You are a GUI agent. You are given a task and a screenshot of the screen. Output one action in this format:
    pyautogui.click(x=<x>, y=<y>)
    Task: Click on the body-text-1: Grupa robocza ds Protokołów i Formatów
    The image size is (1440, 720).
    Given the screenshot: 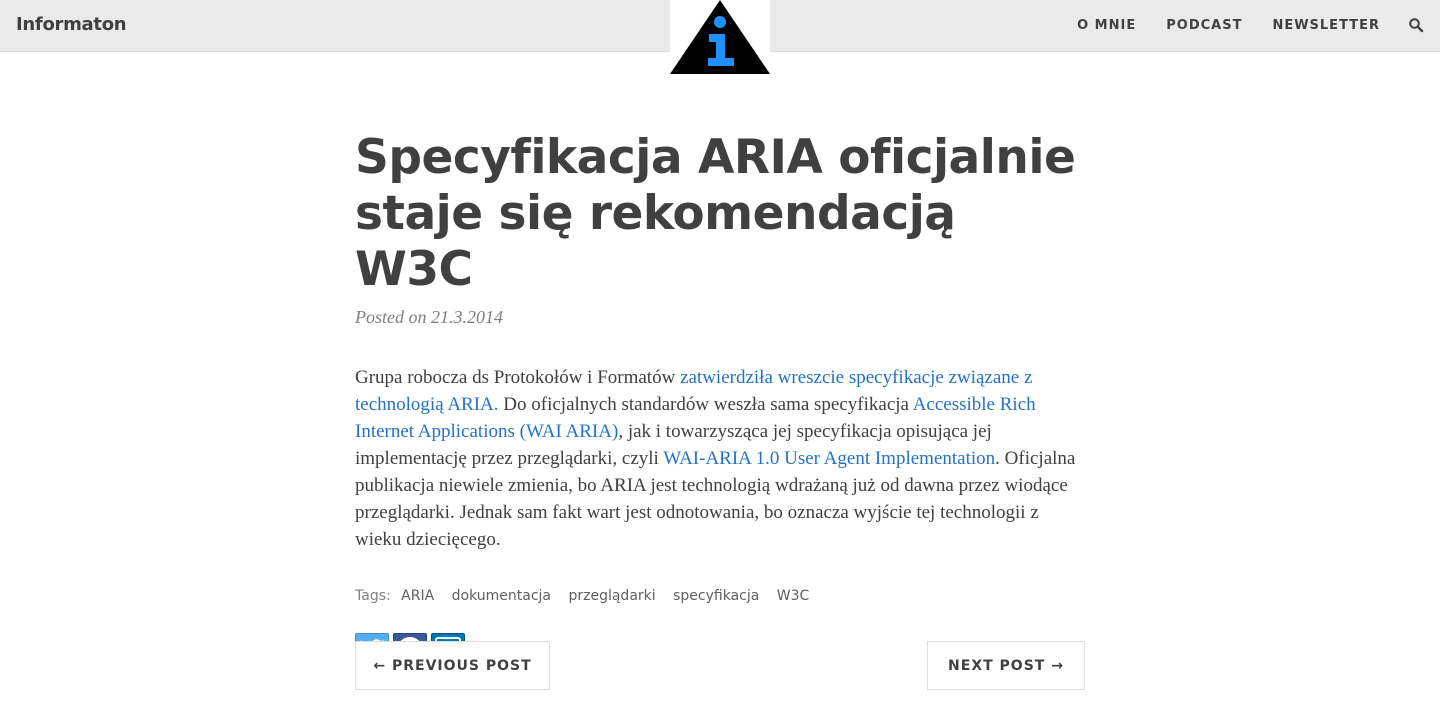 What is the action you would take?
    pyautogui.click(x=518, y=377)
    